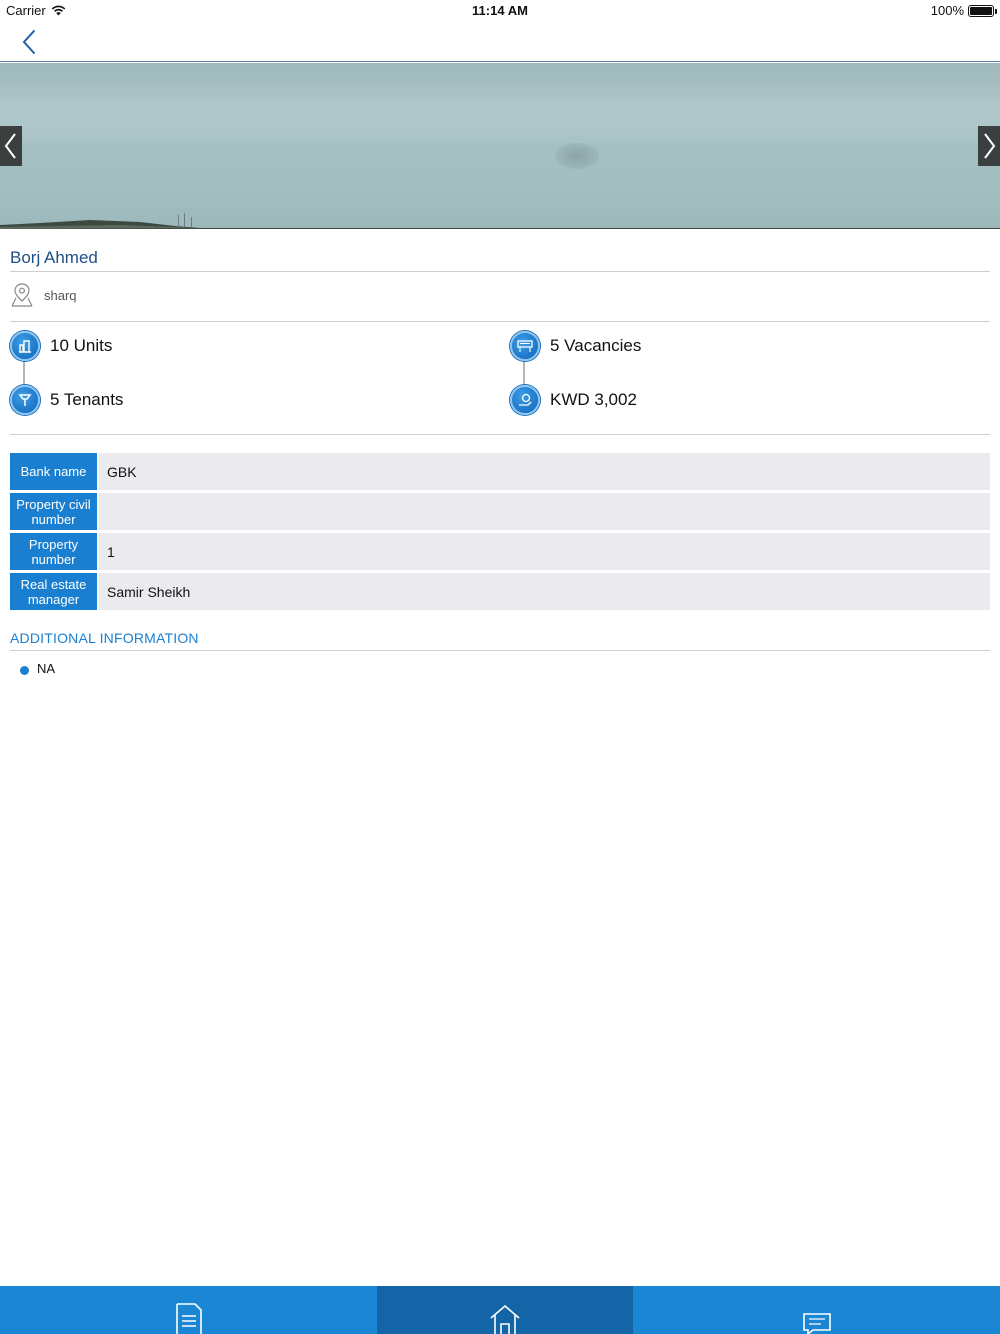 This screenshot has width=1000, height=1334. What do you see at coordinates (500, 321) in the screenshot?
I see `location-divider` at bounding box center [500, 321].